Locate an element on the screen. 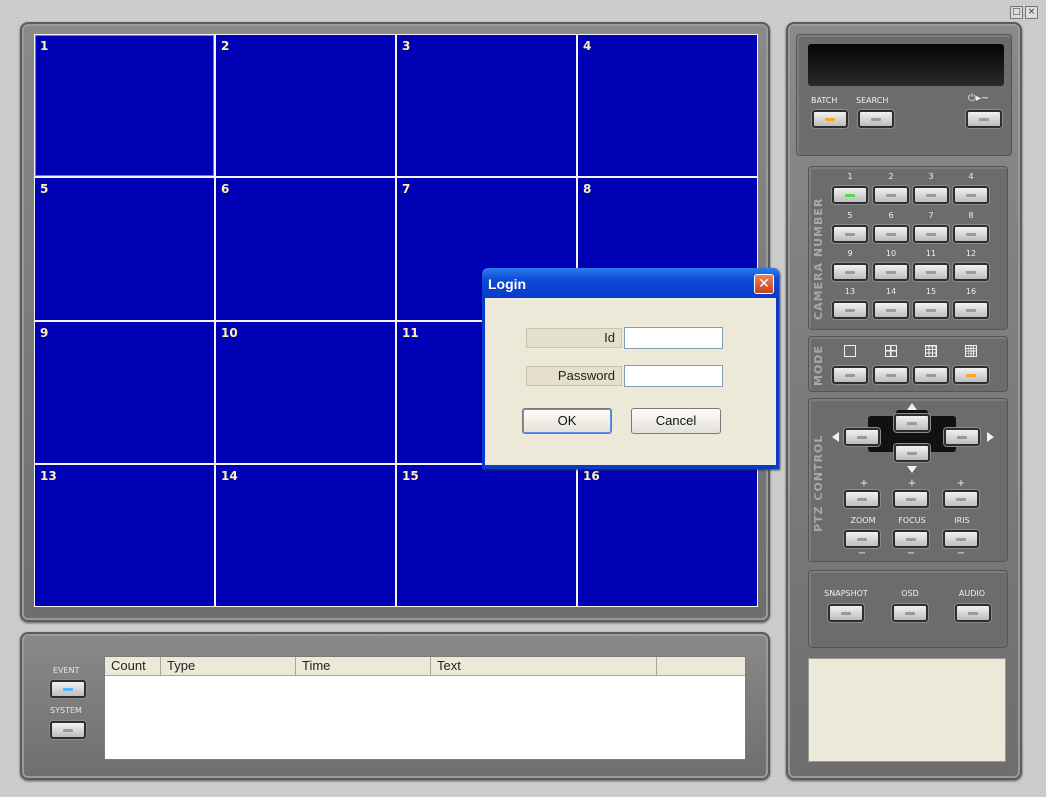 The width and height of the screenshot is (1046, 797). column-header-count: Count is located at coordinates (133, 666).